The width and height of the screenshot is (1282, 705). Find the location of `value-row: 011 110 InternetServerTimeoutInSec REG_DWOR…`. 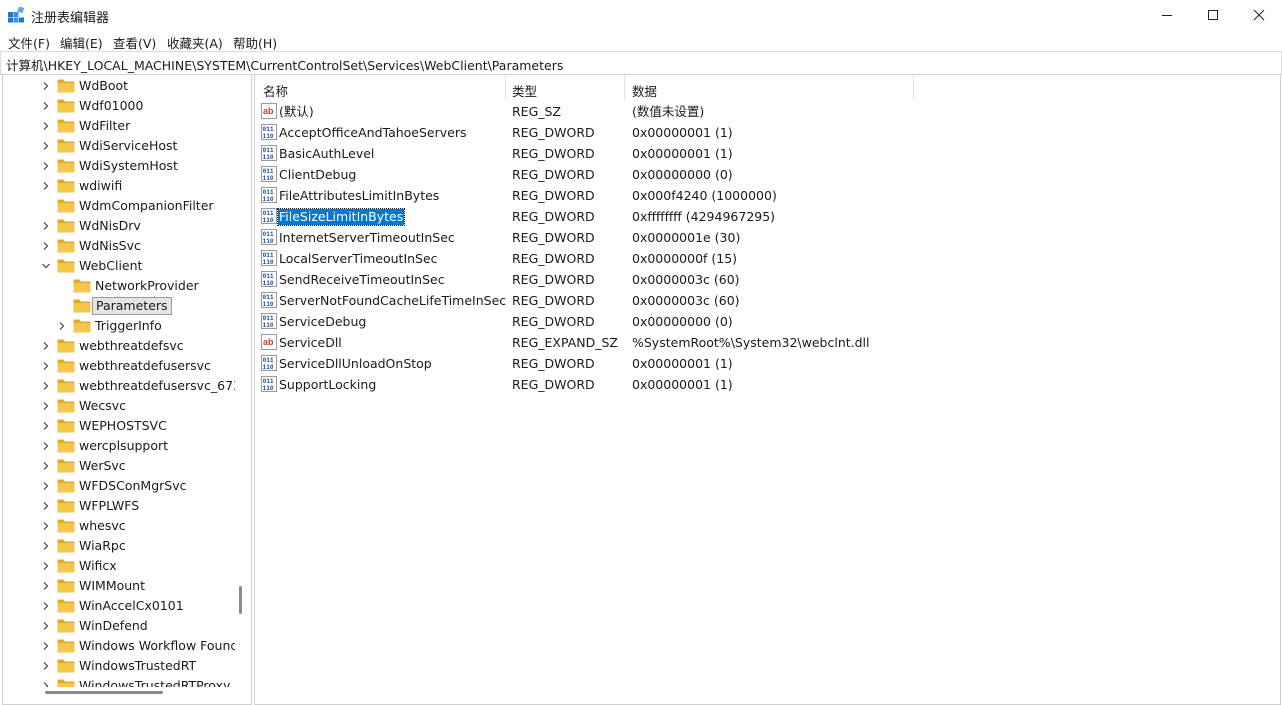

value-row: 011 110 InternetServerTimeoutInSec REG_DWOR… is located at coordinates (767, 237).